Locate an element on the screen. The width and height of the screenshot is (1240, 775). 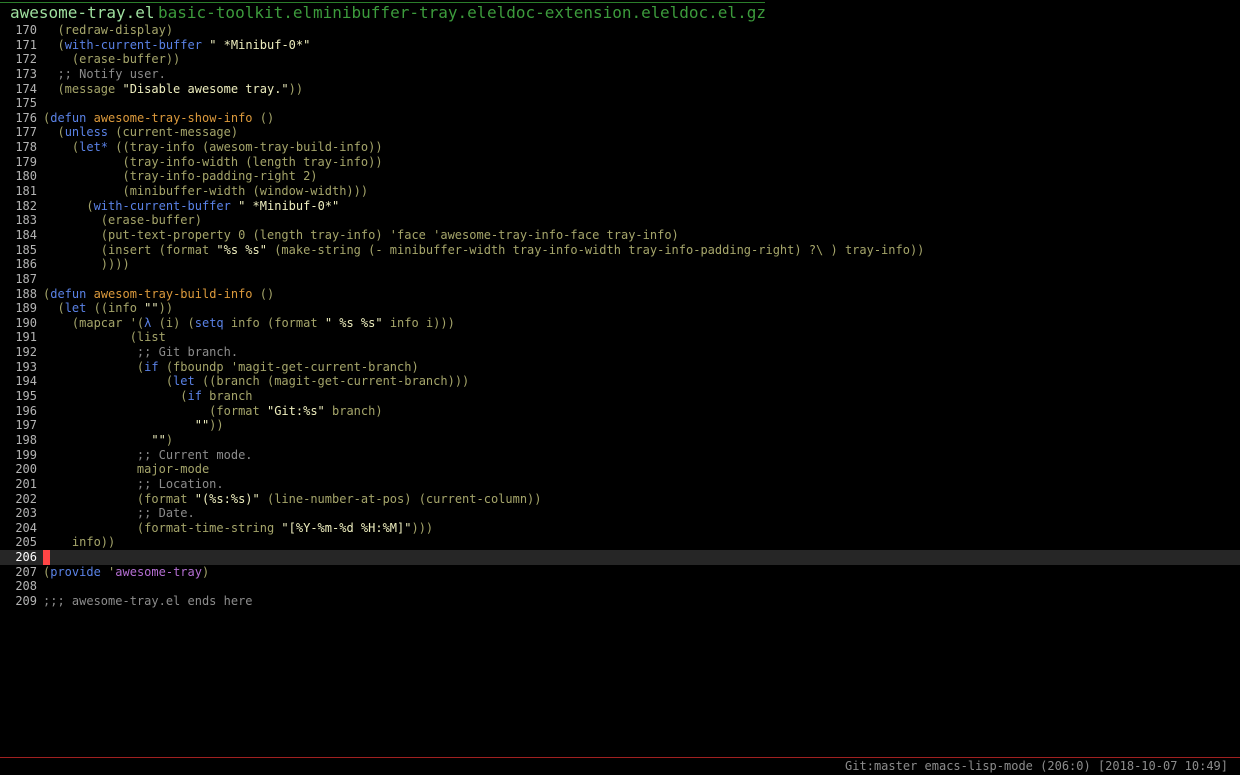
code-text: (message "Disable awesome tray.")) is located at coordinates (173, 89).